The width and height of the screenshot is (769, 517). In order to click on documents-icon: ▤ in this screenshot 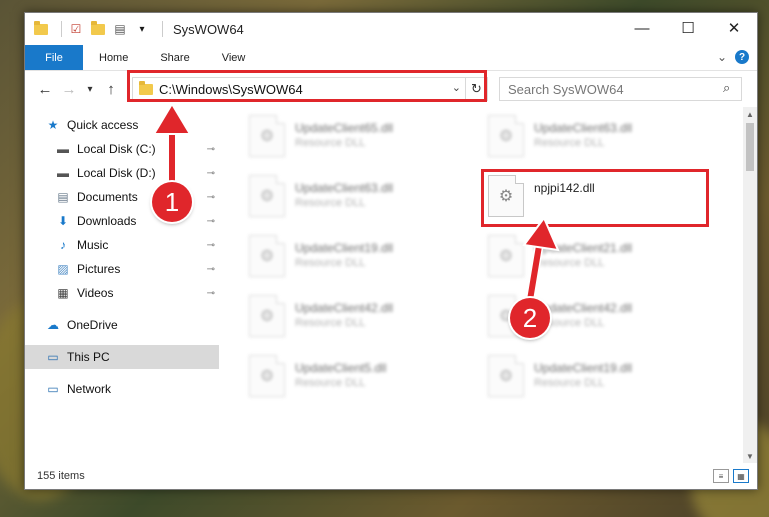, I will do `click(63, 197)`.